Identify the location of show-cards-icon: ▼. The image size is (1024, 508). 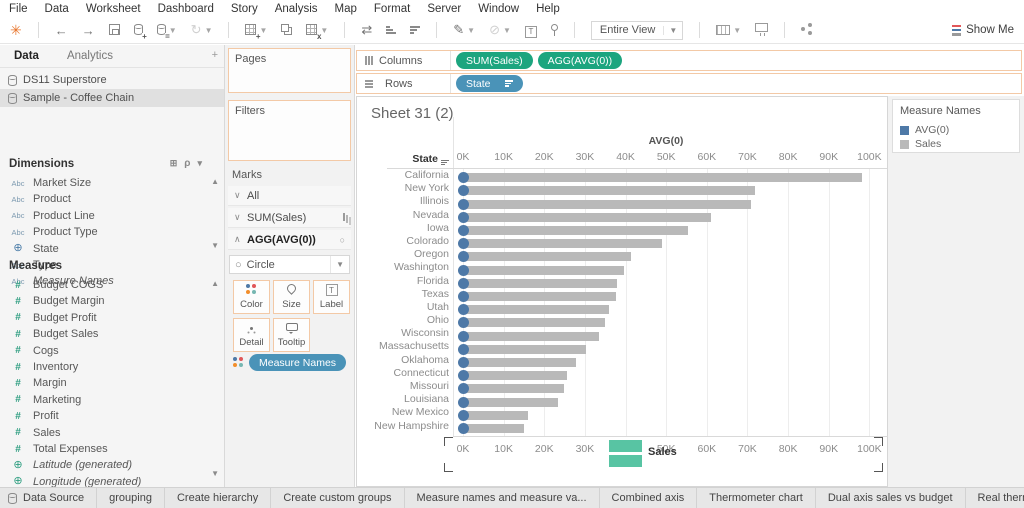
(728, 30).